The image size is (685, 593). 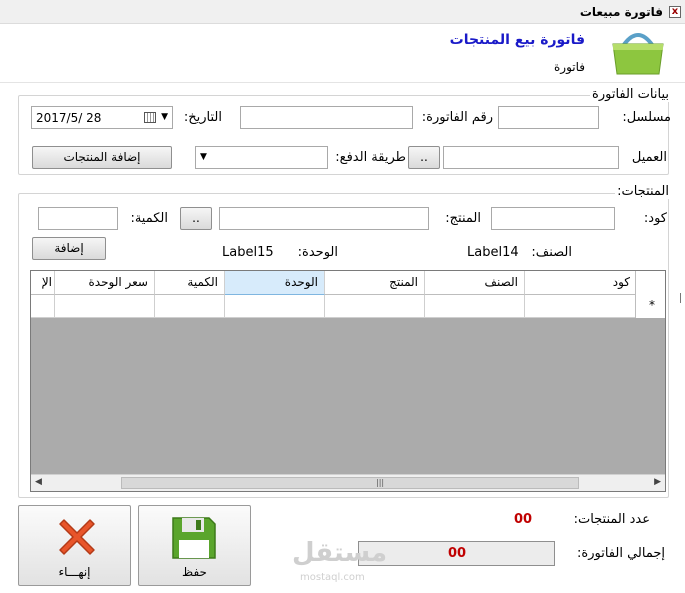 I want to click on invoice-number-label: رقم الفاتورة:, so click(x=457, y=117).